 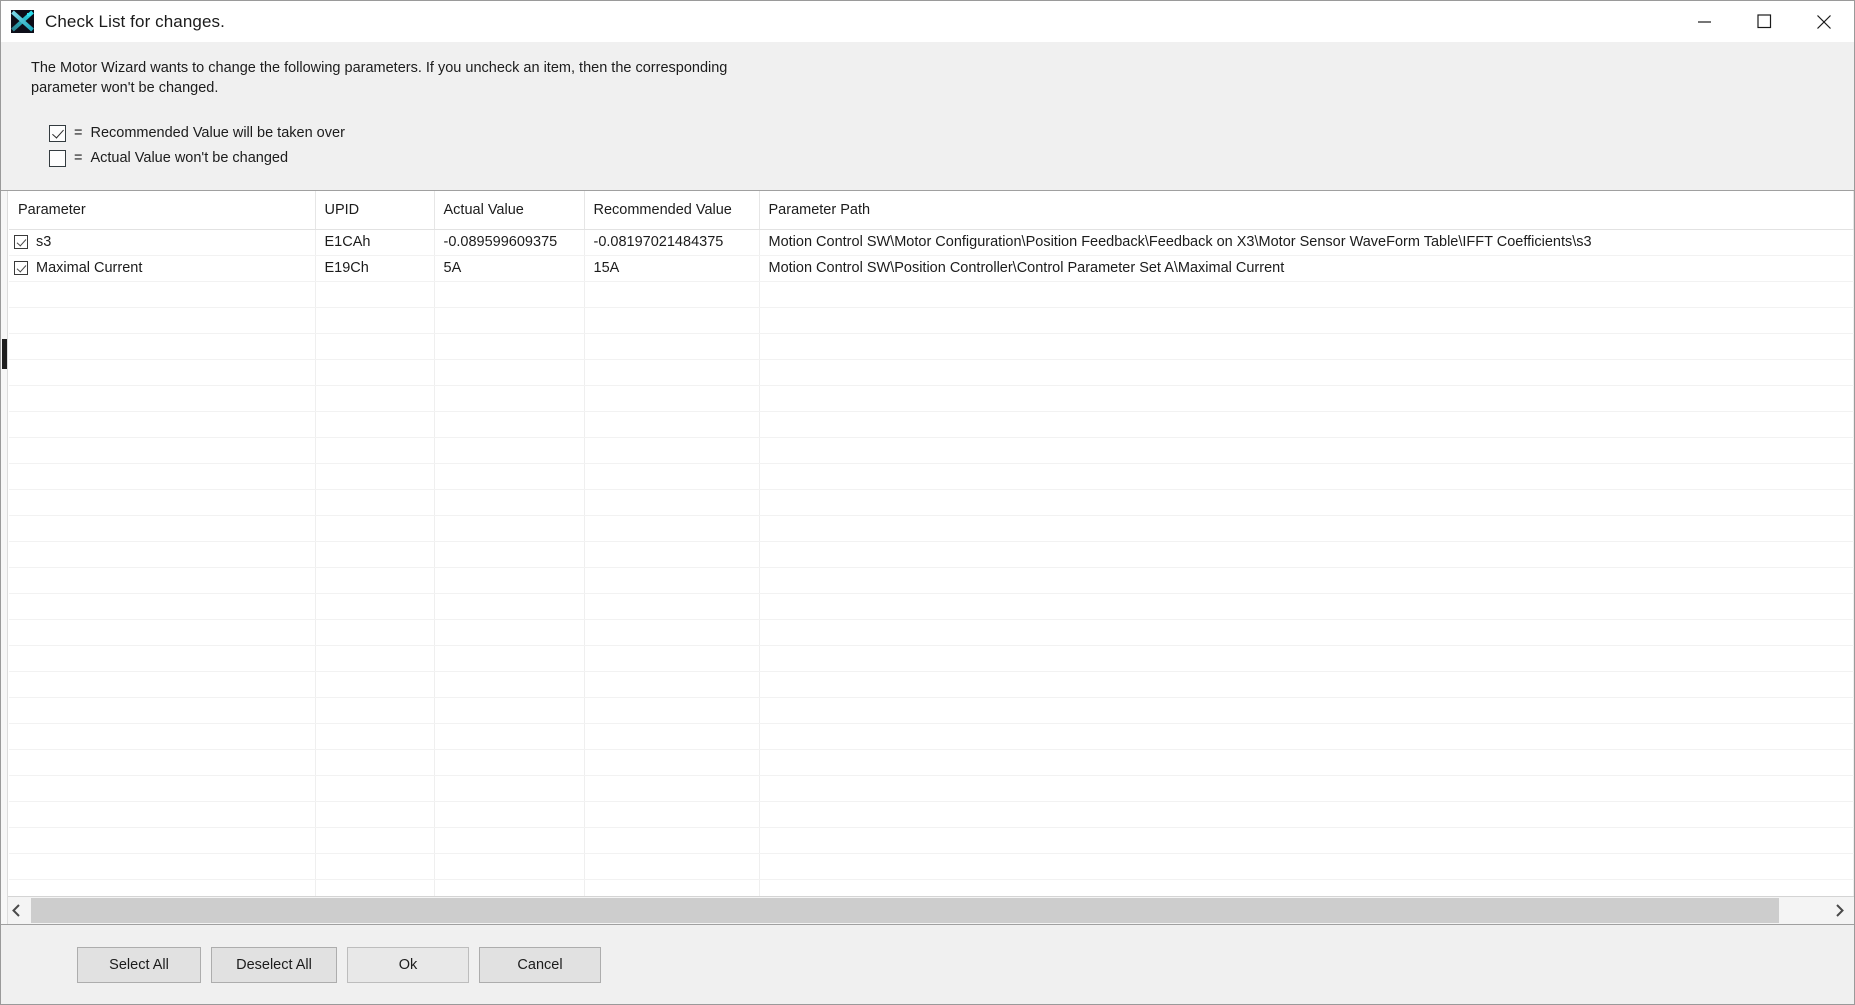 I want to click on cell-parameter: Maximal Current, so click(x=162, y=268).